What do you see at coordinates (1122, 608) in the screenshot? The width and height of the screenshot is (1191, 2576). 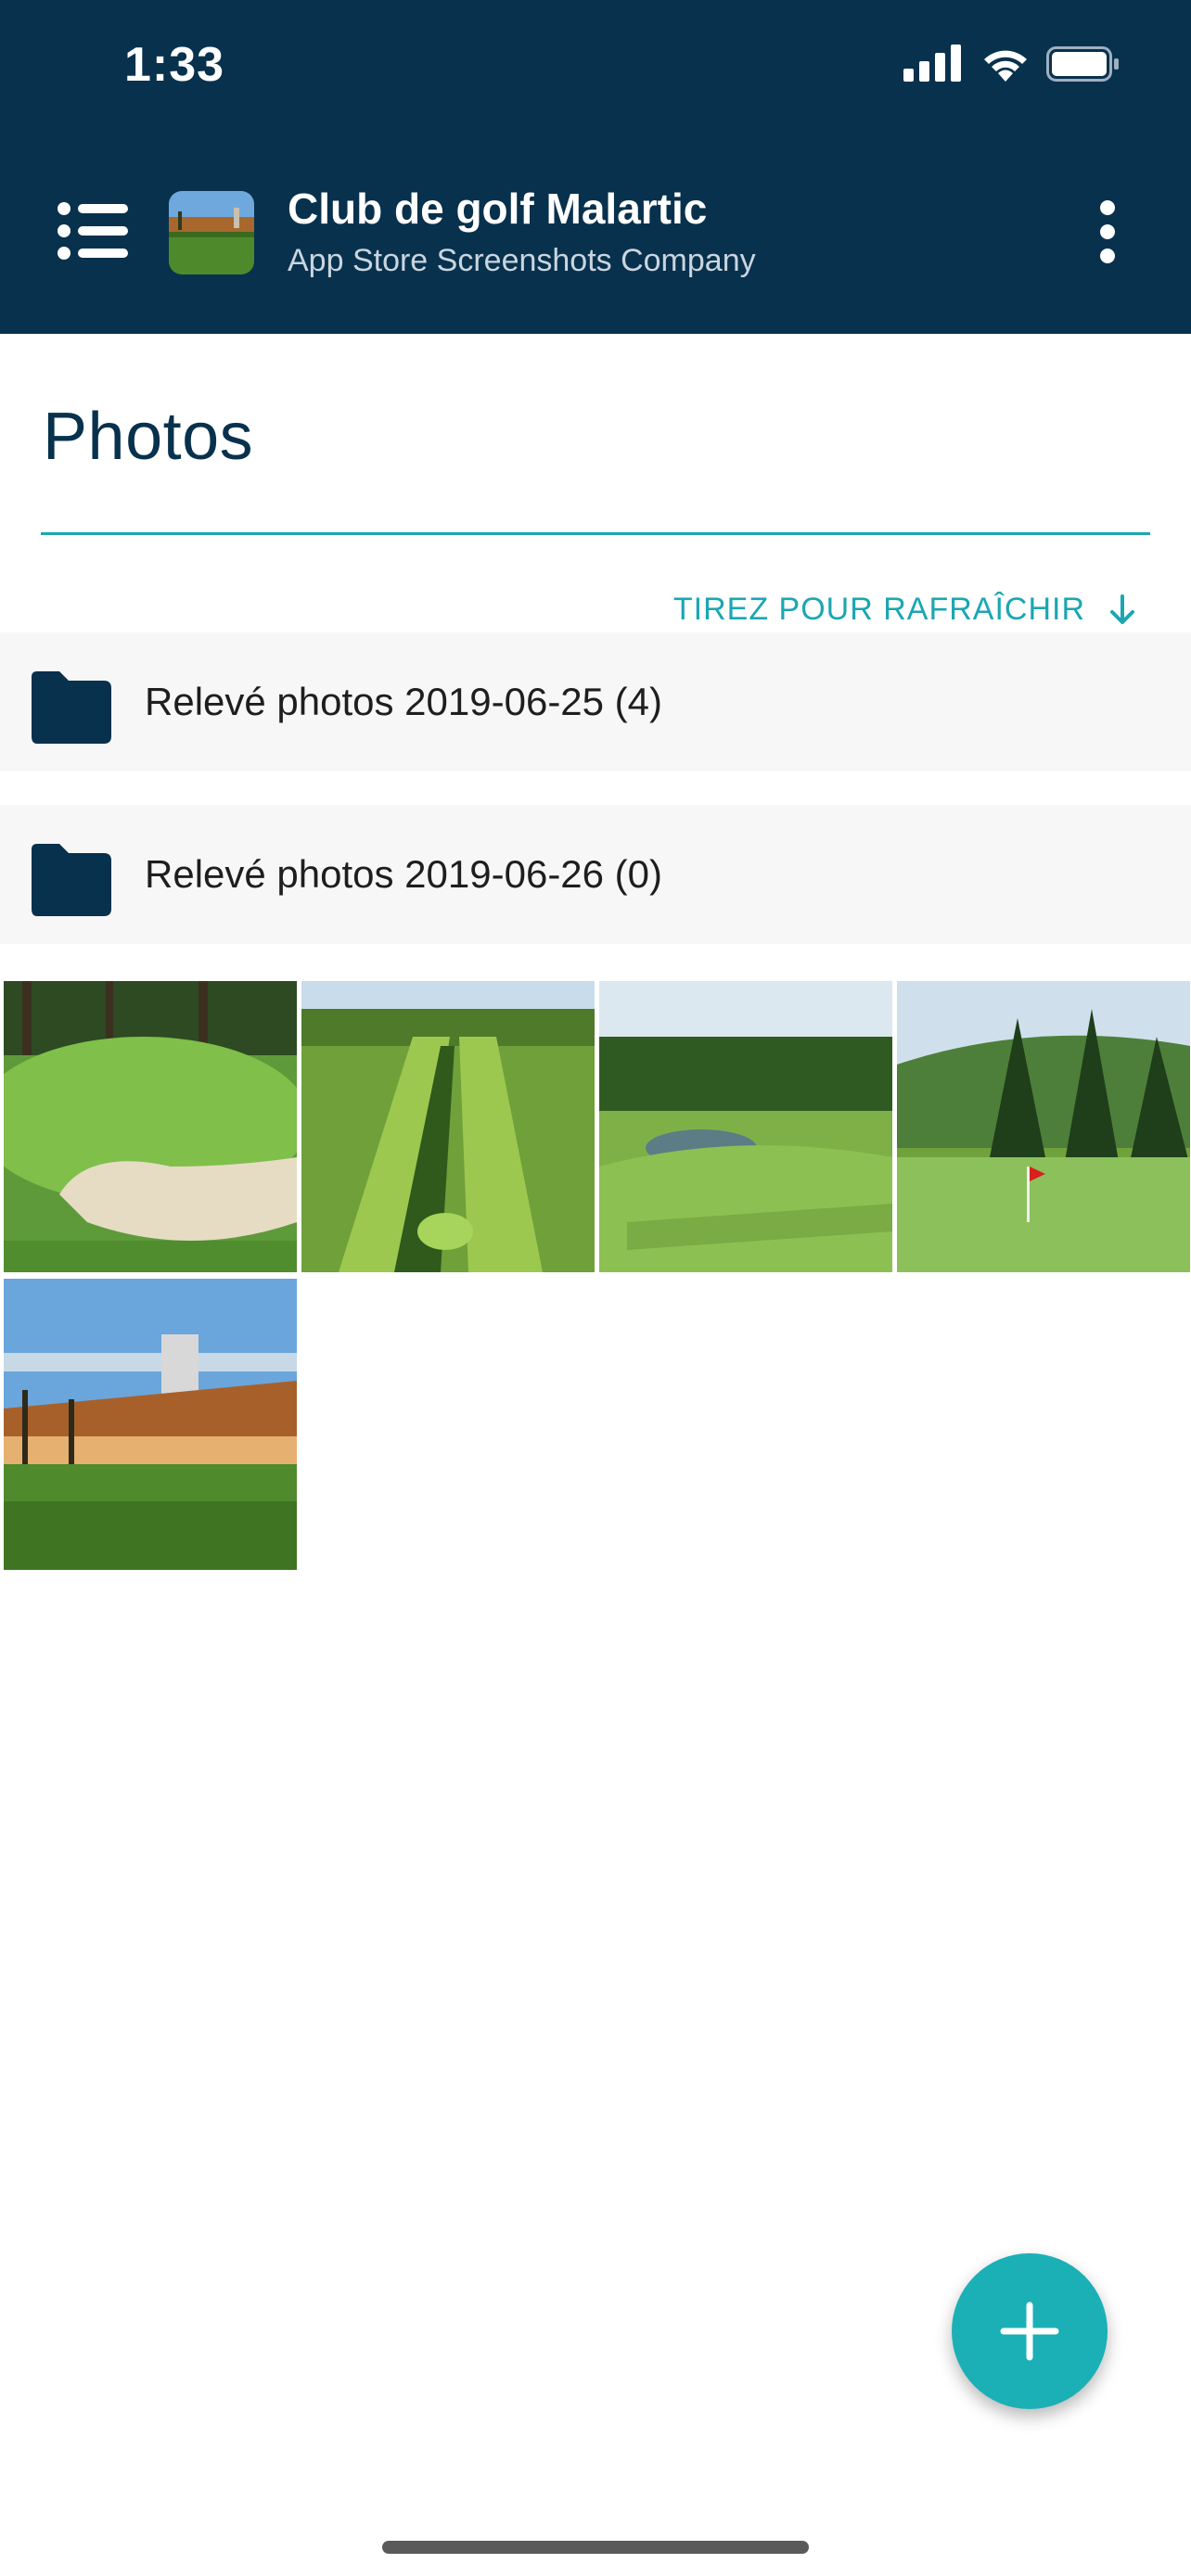 I see `arrow-down-icon` at bounding box center [1122, 608].